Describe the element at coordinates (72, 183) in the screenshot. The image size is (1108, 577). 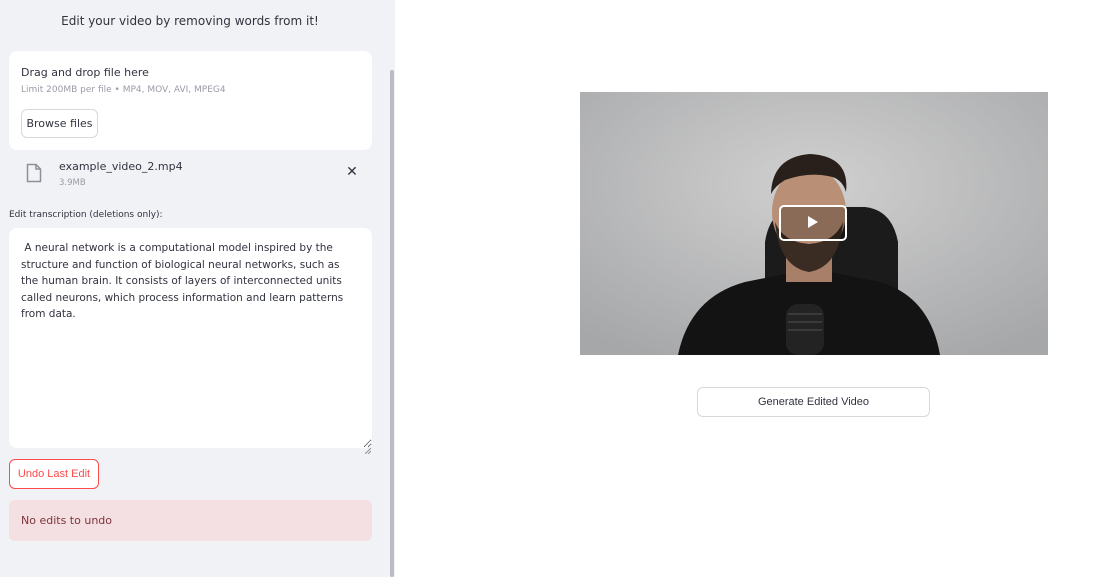
I see `file-size: 3.9MB` at that location.